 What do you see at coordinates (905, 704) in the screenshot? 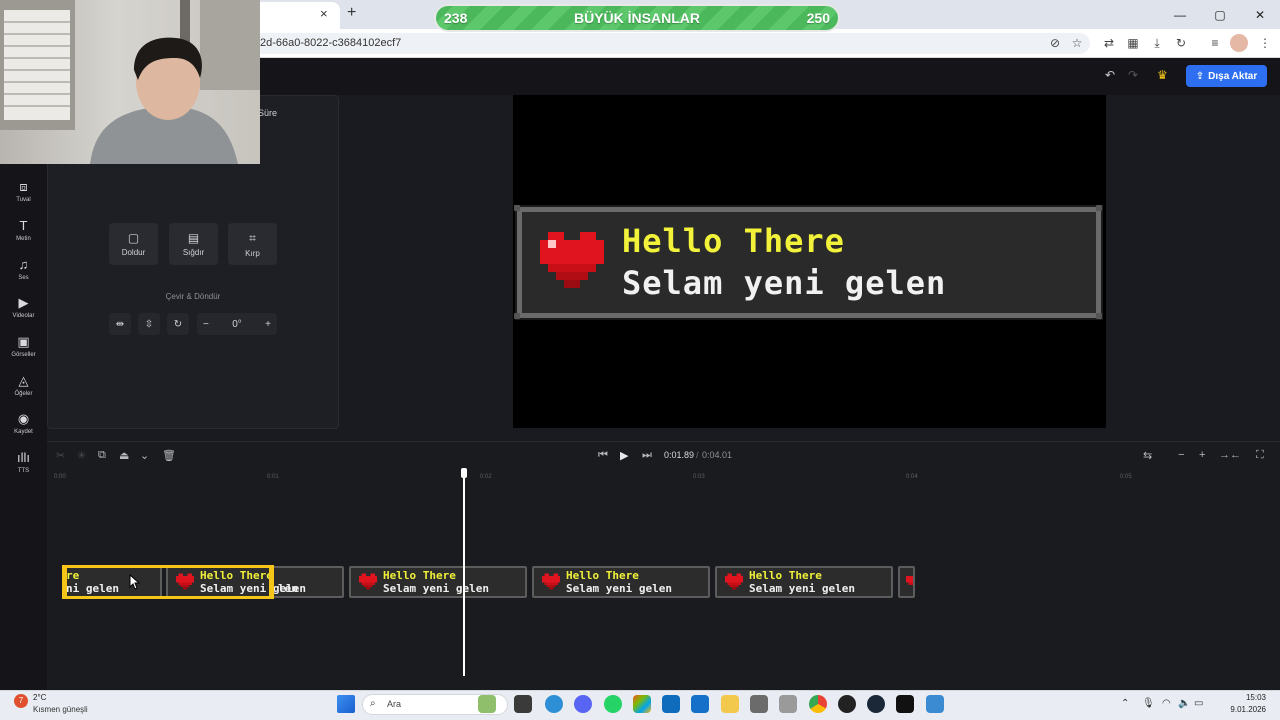
I see `capcut-icon` at bounding box center [905, 704].